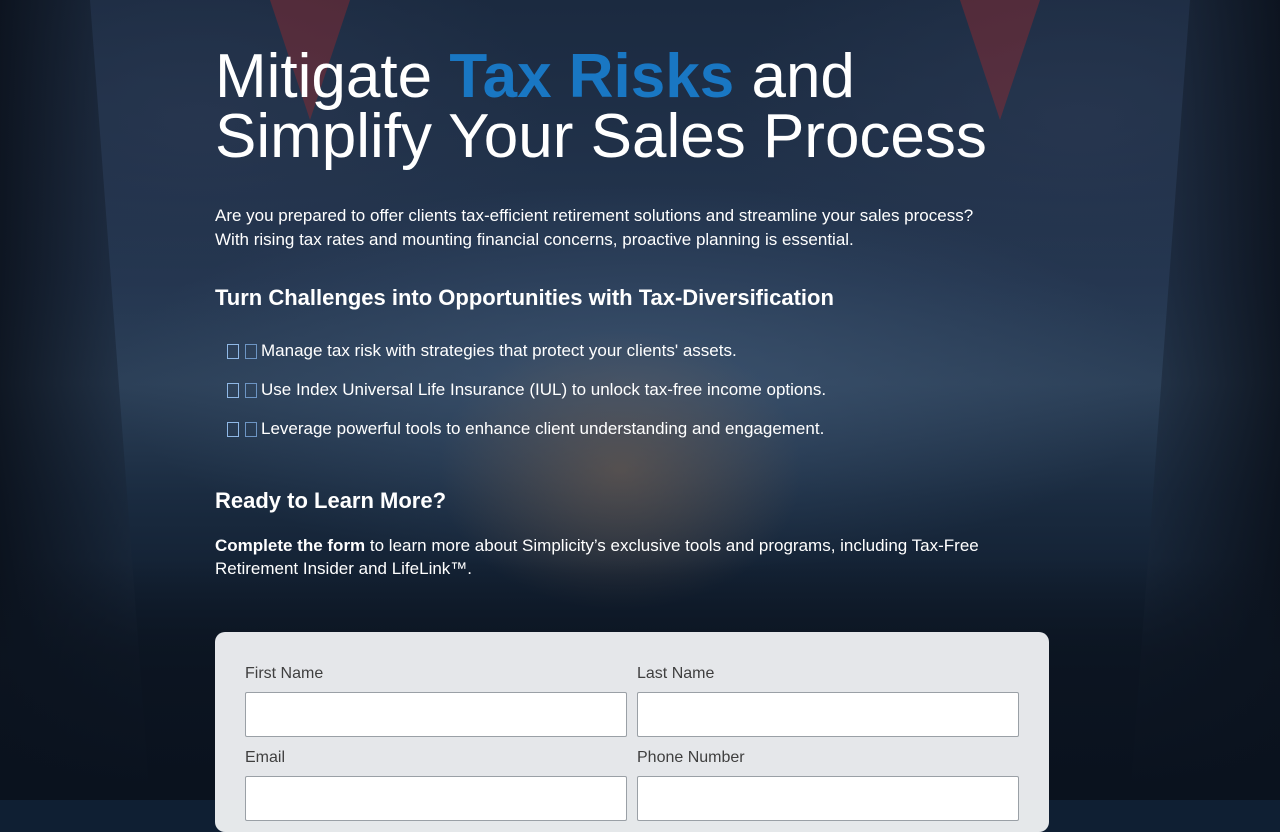 The width and height of the screenshot is (1280, 832). Describe the element at coordinates (332, 76) in the screenshot. I see `title-text: Mitigate` at that location.